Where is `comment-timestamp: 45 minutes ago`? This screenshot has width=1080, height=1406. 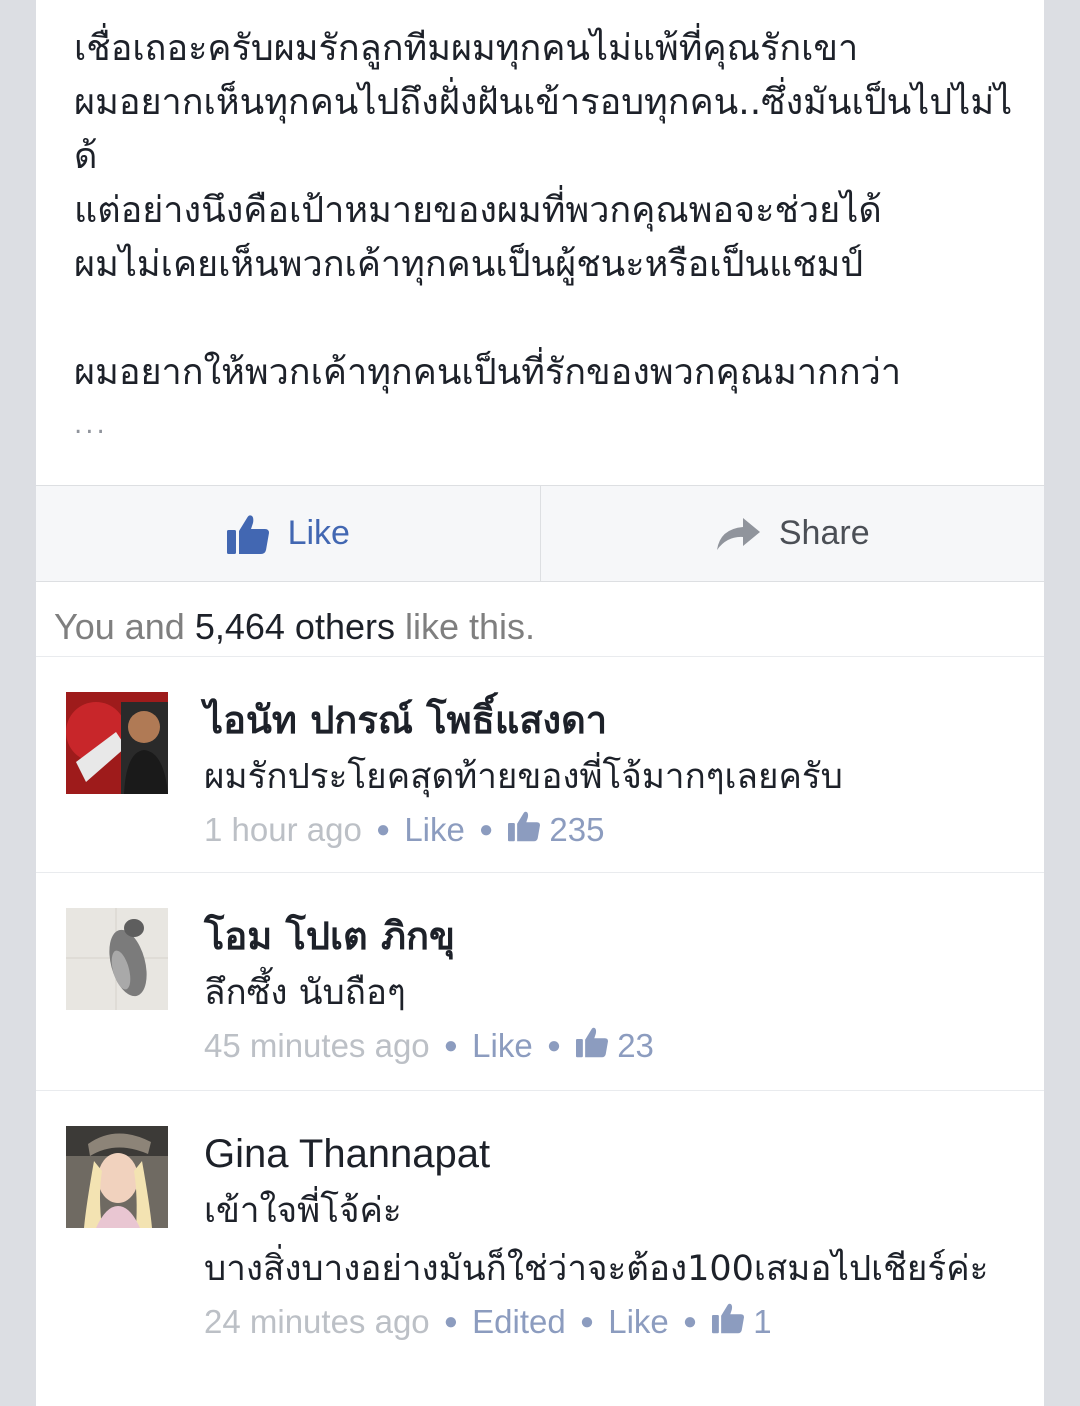
comment-timestamp: 45 minutes ago is located at coordinates (317, 1046).